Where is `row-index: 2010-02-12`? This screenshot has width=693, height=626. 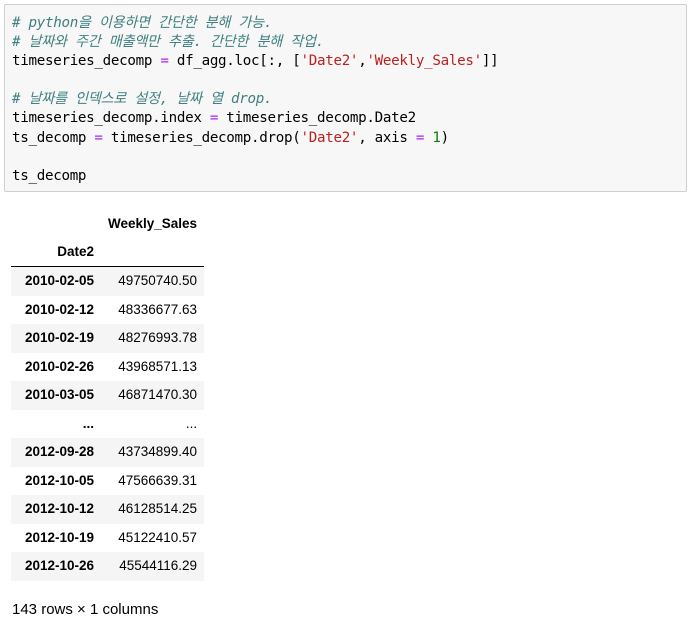 row-index: 2010-02-12 is located at coordinates (59, 309).